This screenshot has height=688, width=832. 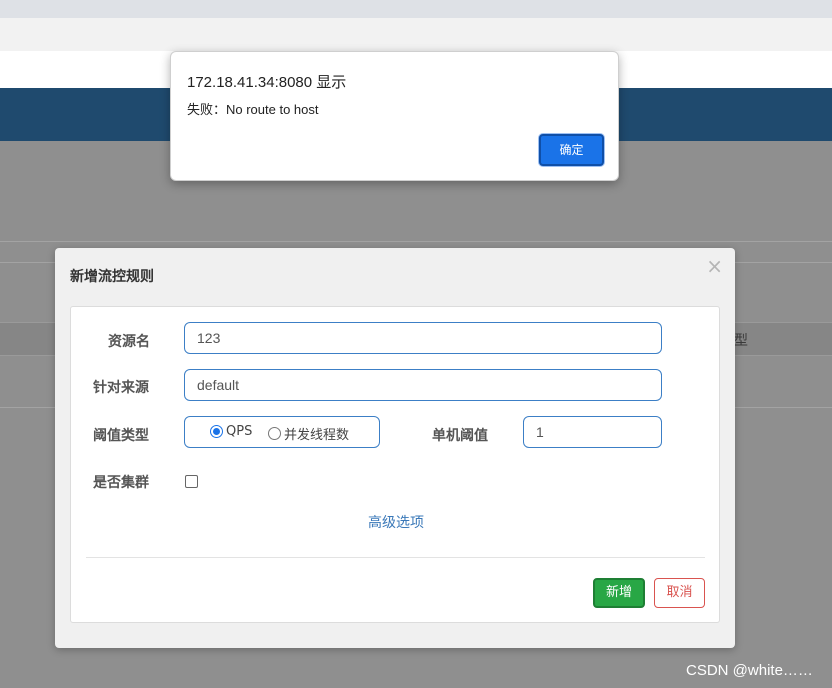 I want to click on radio-concurrent-threads: 并发线程数, so click(x=308, y=433).